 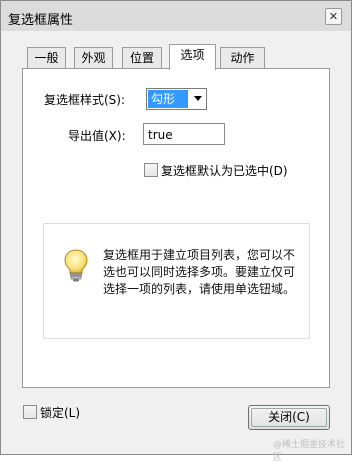 I want to click on checkbox-style-label: 复选框样式(S):, so click(x=85, y=100).